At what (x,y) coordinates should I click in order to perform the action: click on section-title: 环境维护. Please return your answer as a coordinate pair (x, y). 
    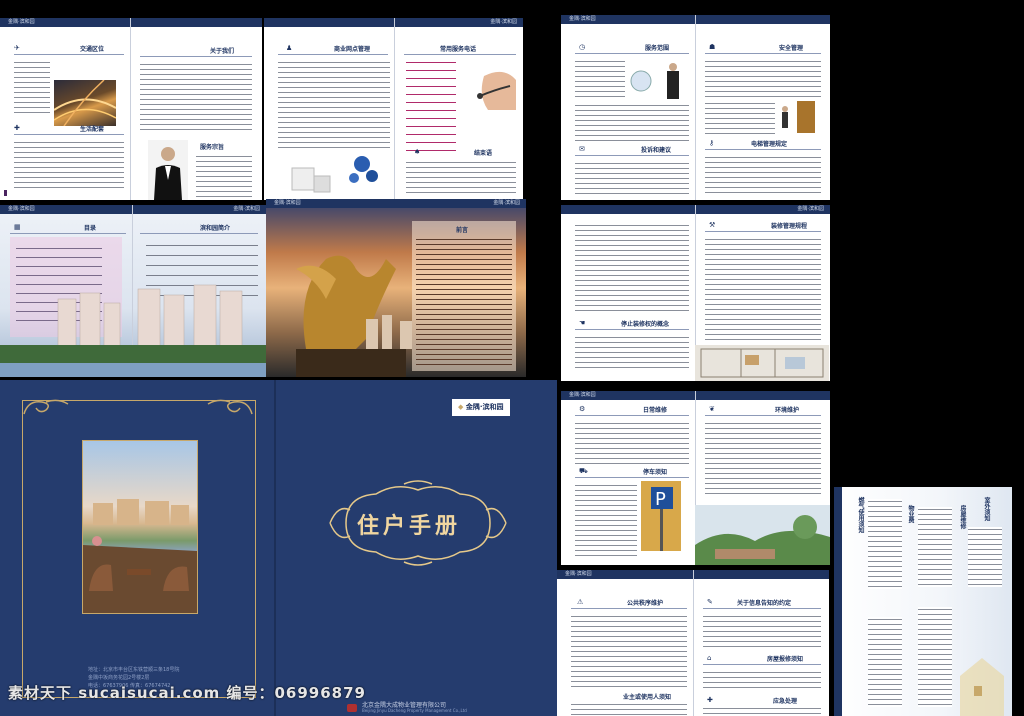
    Looking at the image, I should click on (787, 410).